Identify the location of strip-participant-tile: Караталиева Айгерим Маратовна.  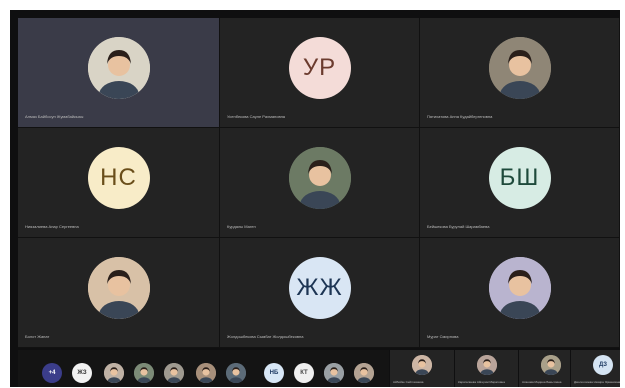
(486, 368).